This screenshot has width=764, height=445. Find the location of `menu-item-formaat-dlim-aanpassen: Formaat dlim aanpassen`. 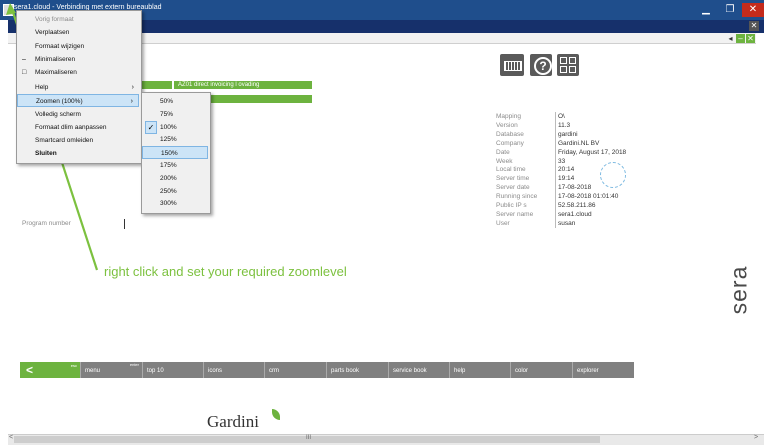

menu-item-formaat-dlim-aanpassen: Formaat dlim aanpassen is located at coordinates (78, 127).